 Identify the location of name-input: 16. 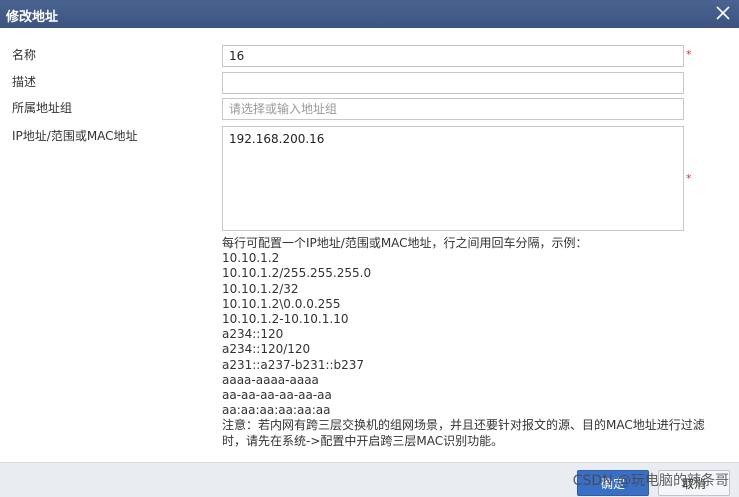
(453, 56).